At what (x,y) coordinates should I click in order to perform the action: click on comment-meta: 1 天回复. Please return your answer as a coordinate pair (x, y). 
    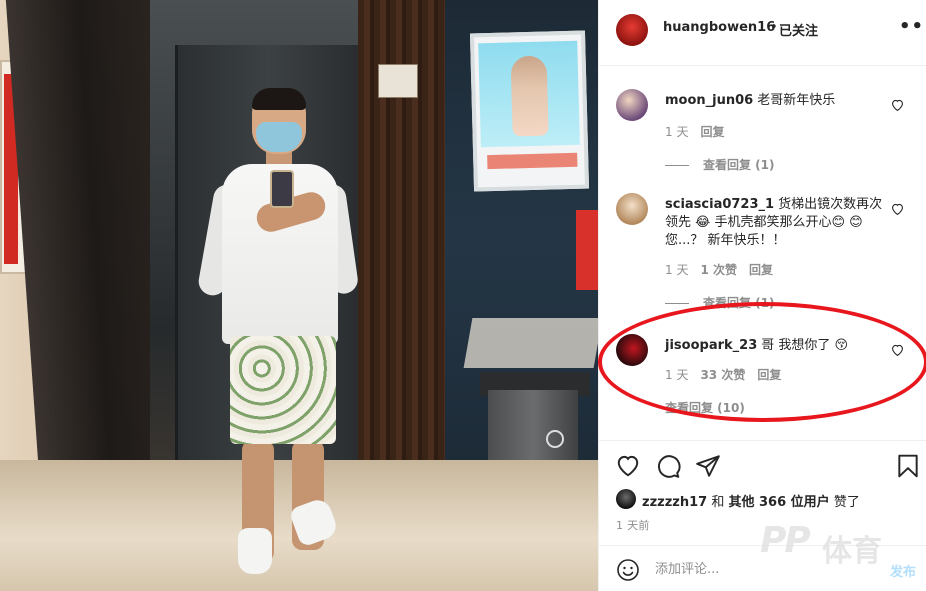
    Looking at the image, I should click on (700, 131).